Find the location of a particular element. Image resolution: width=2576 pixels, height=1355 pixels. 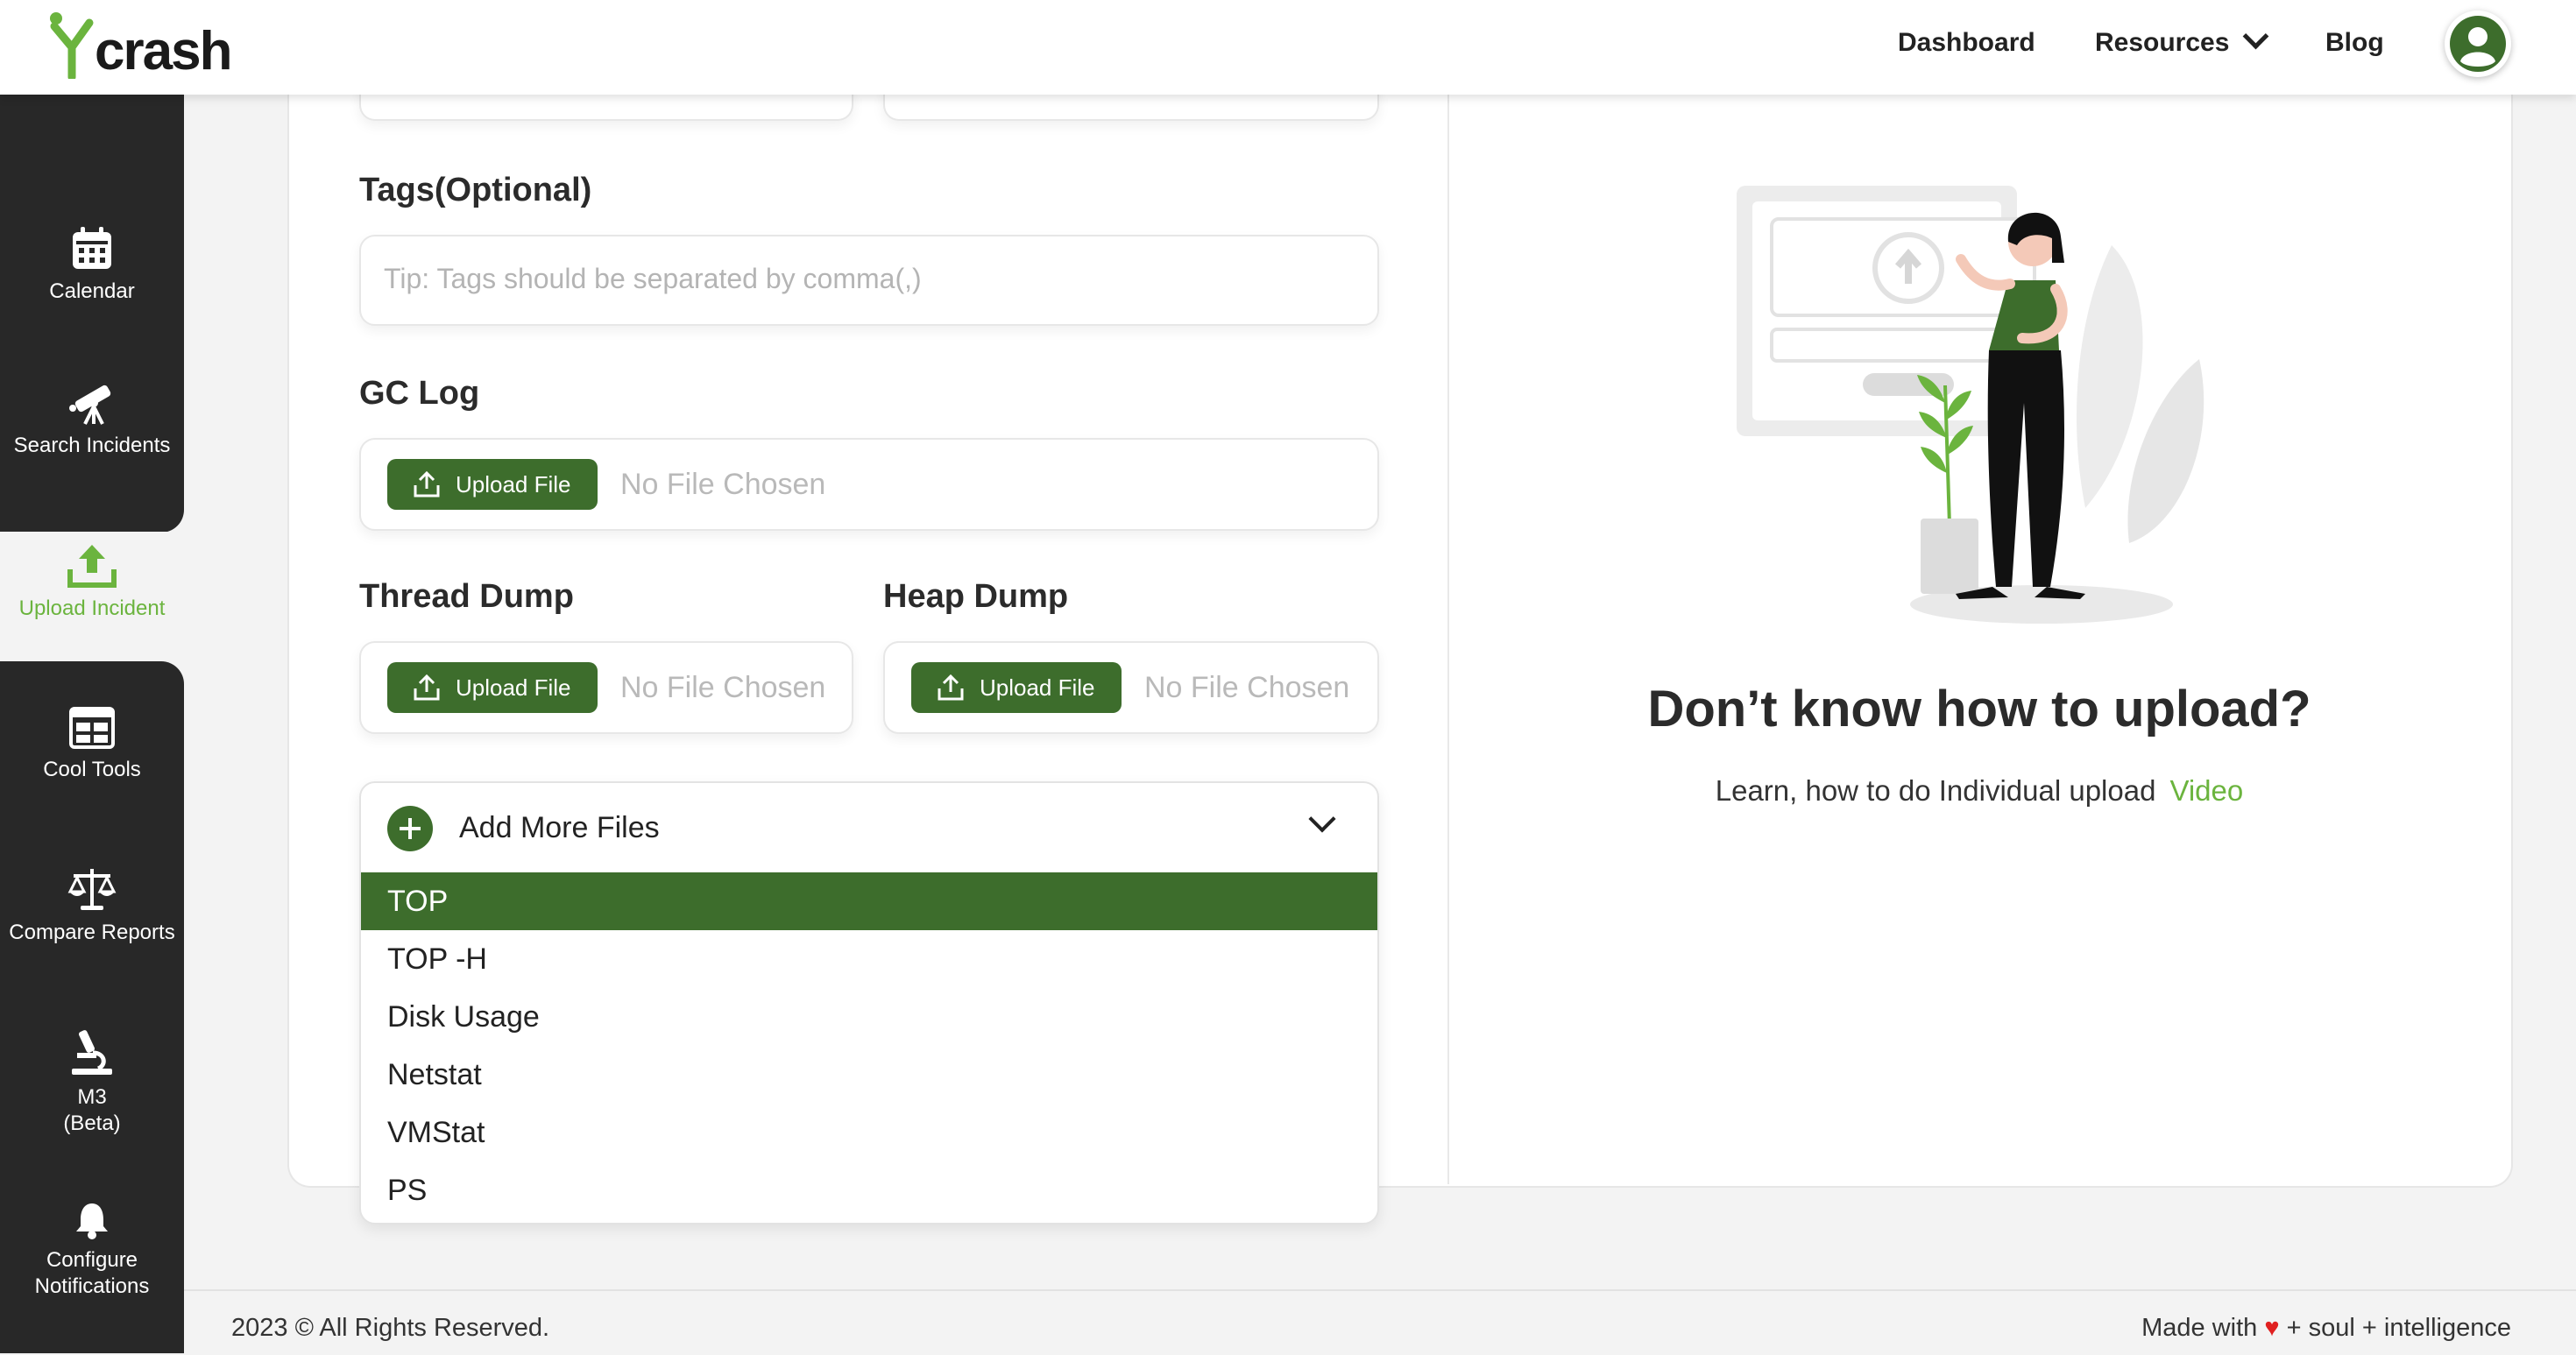

sidebar-label-calendar: Calendar is located at coordinates (92, 291).